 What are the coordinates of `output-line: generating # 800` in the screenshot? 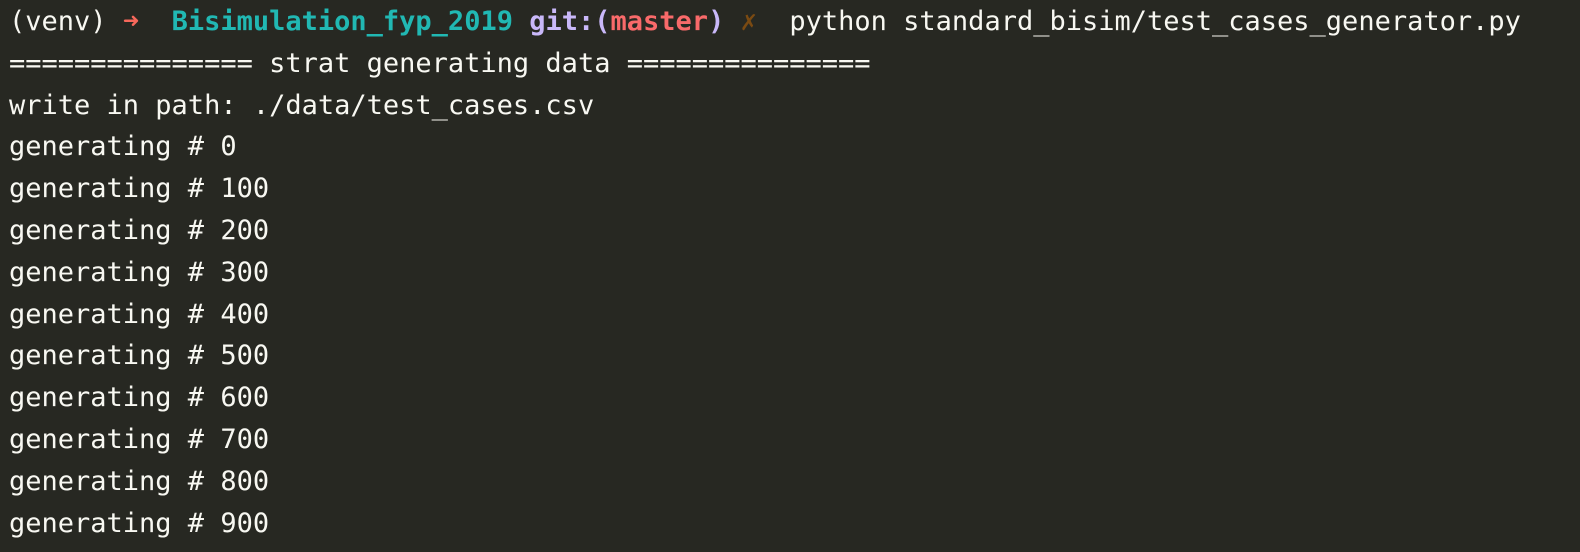 It's located at (139, 481).